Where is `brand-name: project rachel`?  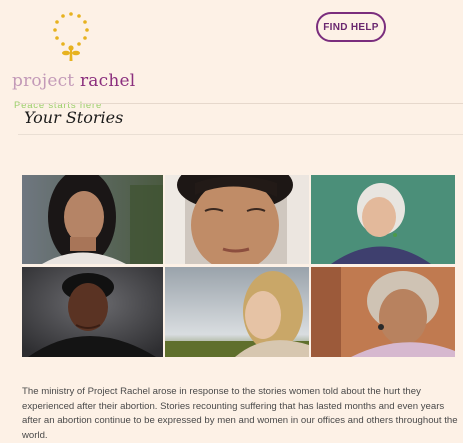
brand-name: project rachel is located at coordinates (73, 81).